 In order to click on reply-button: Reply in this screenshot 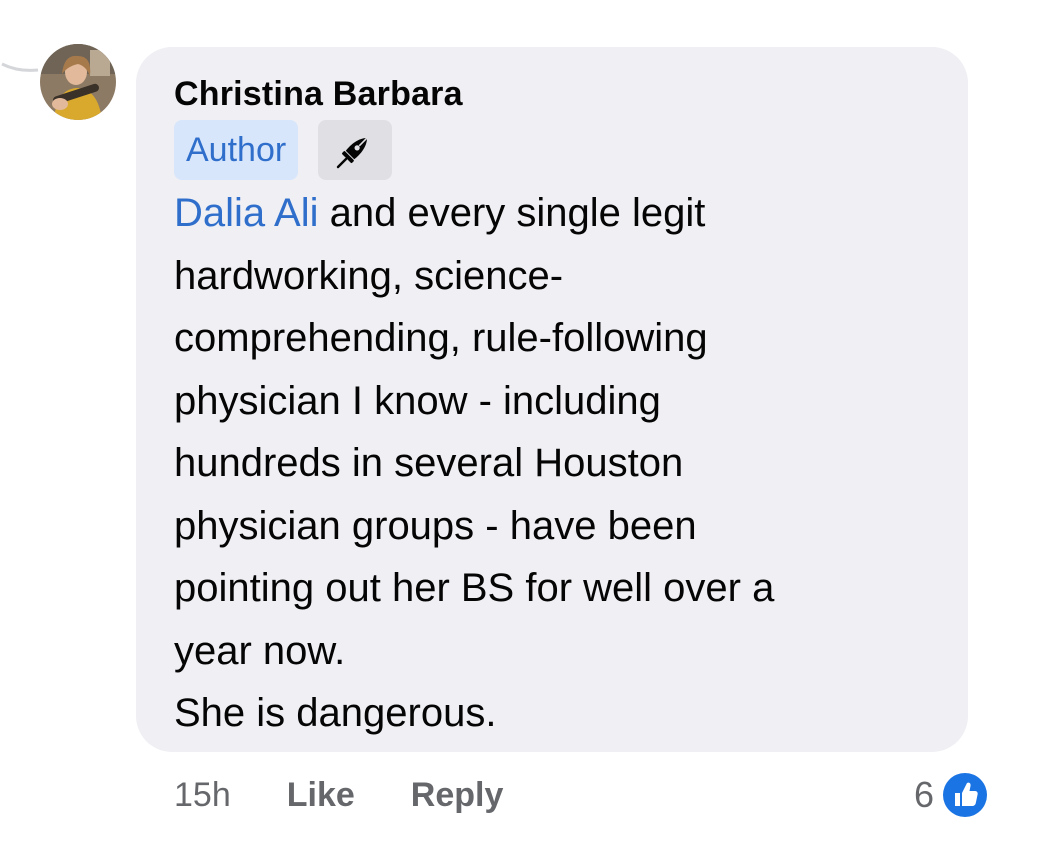, I will do `click(457, 795)`.